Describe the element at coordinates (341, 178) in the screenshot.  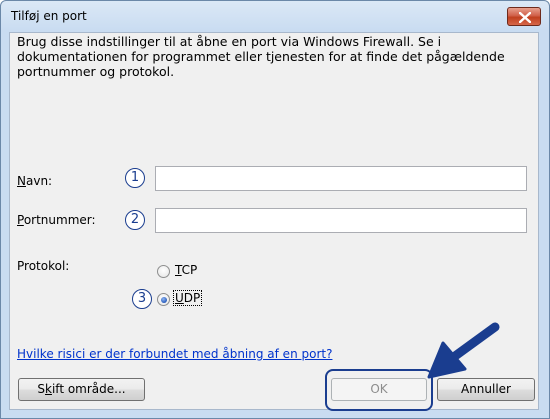
I see `name-input` at that location.